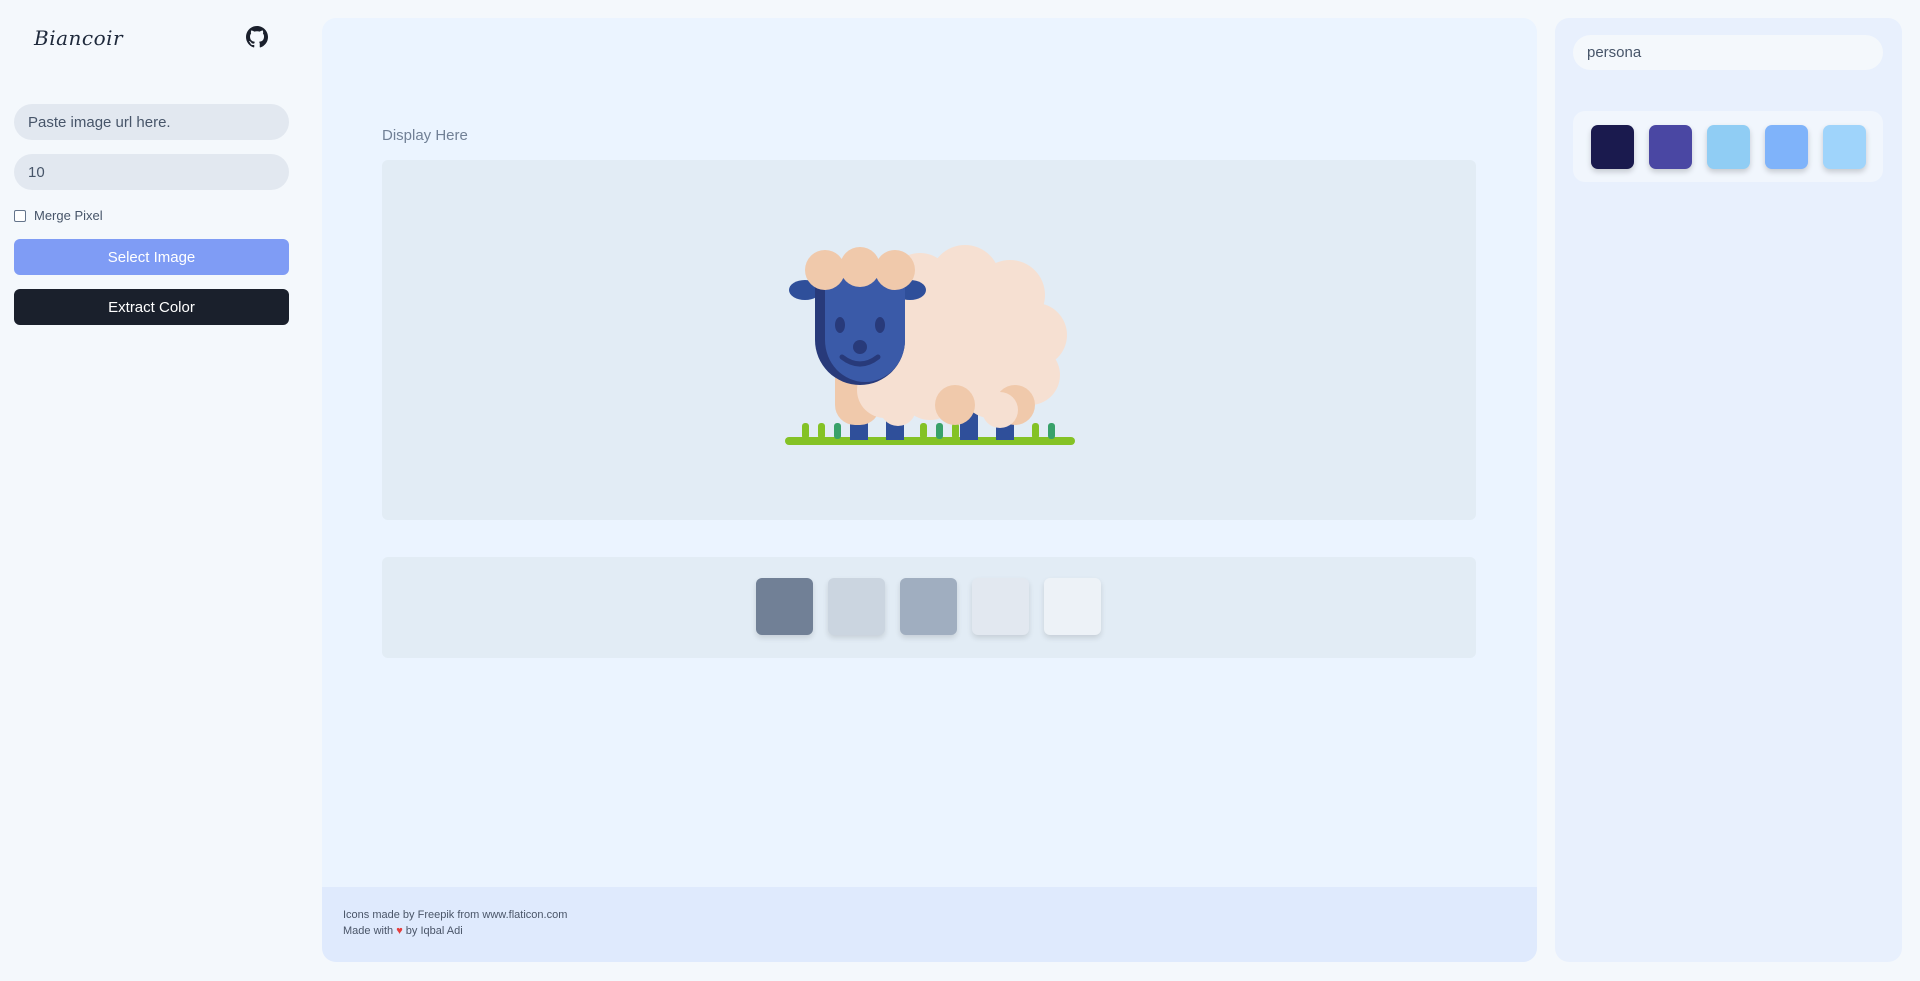 The image size is (1920, 981). What do you see at coordinates (257, 37) in the screenshot?
I see `github-icon` at bounding box center [257, 37].